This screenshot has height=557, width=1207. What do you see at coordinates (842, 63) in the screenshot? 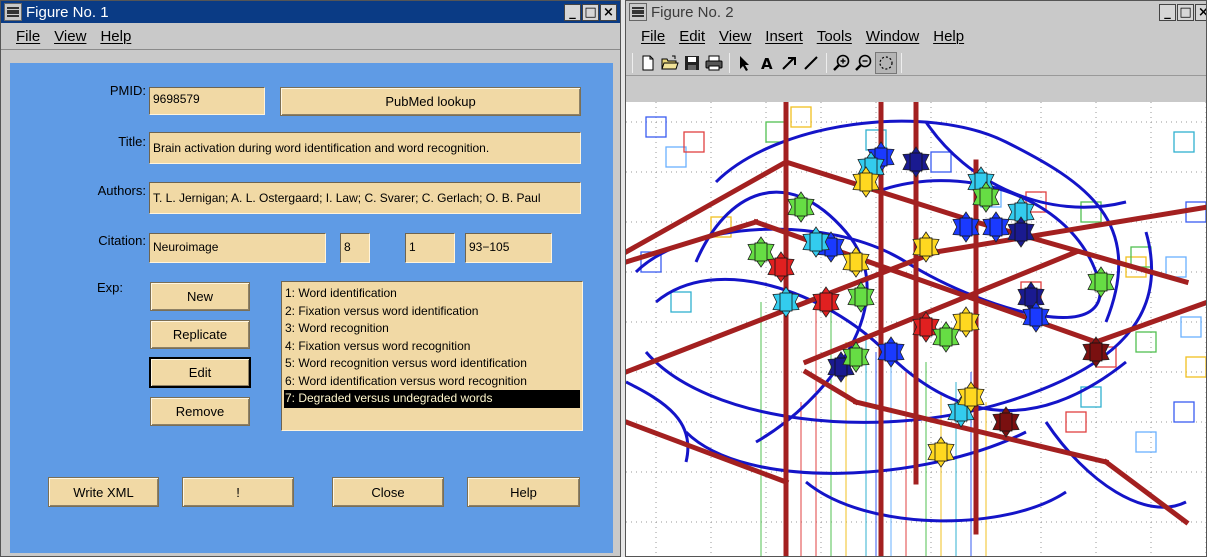
I see `zoom-in-icon` at bounding box center [842, 63].